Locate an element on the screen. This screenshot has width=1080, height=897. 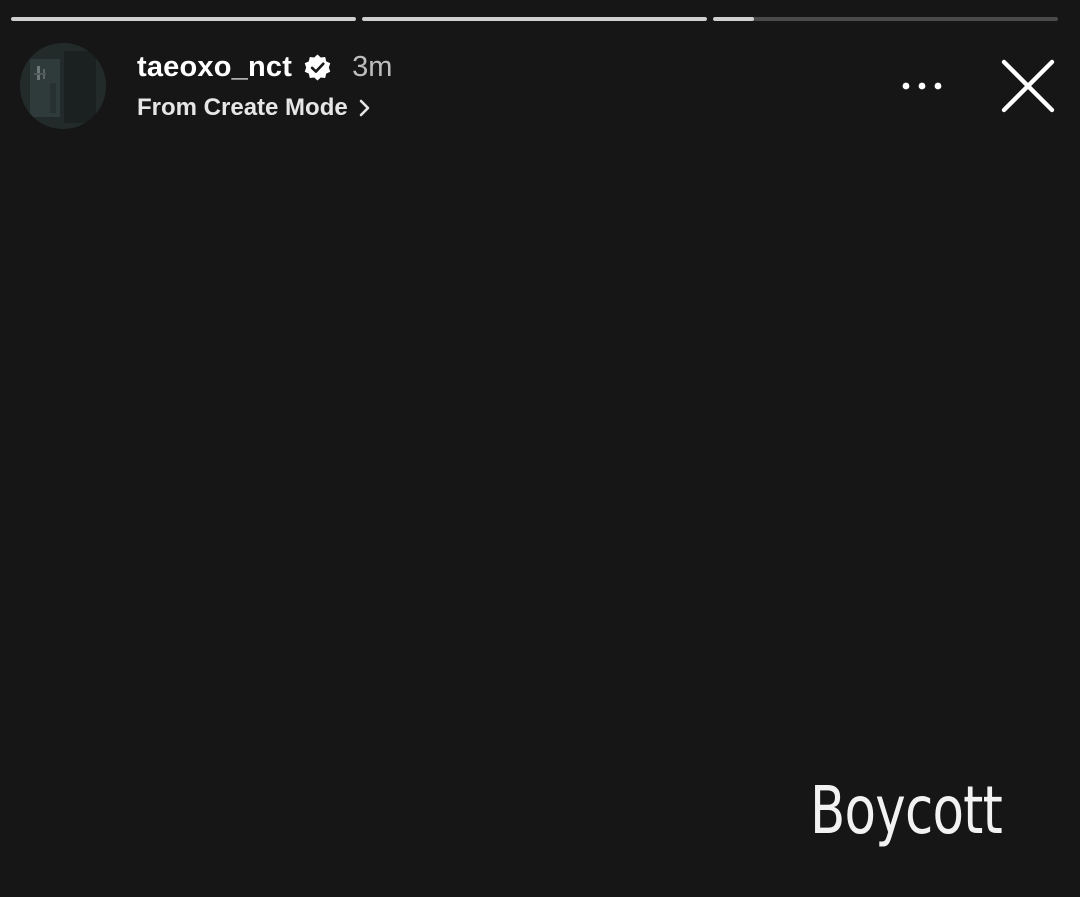
close-icon is located at coordinates (1028, 86).